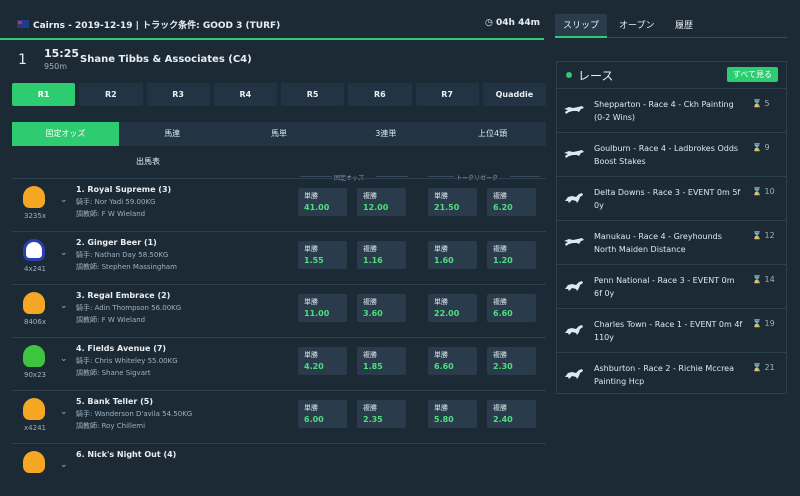 This screenshot has width=800, height=496. I want to click on odds-button: 複勝 2.30, so click(511, 361).